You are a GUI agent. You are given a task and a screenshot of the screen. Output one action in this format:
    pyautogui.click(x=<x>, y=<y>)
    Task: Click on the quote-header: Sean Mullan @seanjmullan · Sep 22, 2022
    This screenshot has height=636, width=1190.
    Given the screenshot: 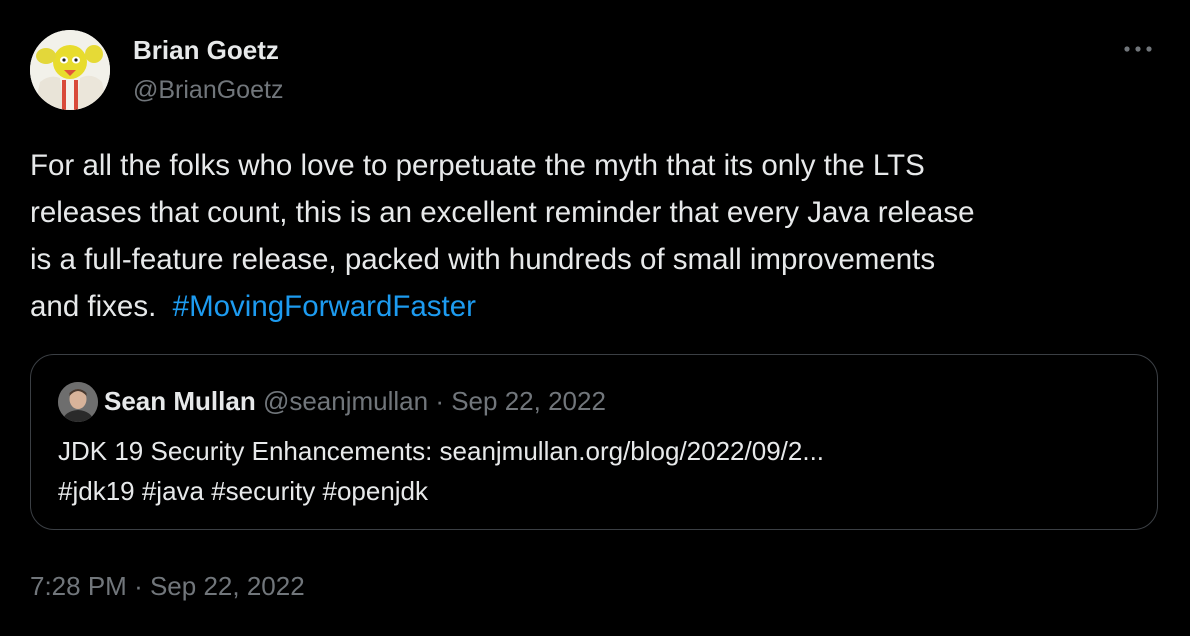 What is the action you would take?
    pyautogui.click(x=355, y=401)
    